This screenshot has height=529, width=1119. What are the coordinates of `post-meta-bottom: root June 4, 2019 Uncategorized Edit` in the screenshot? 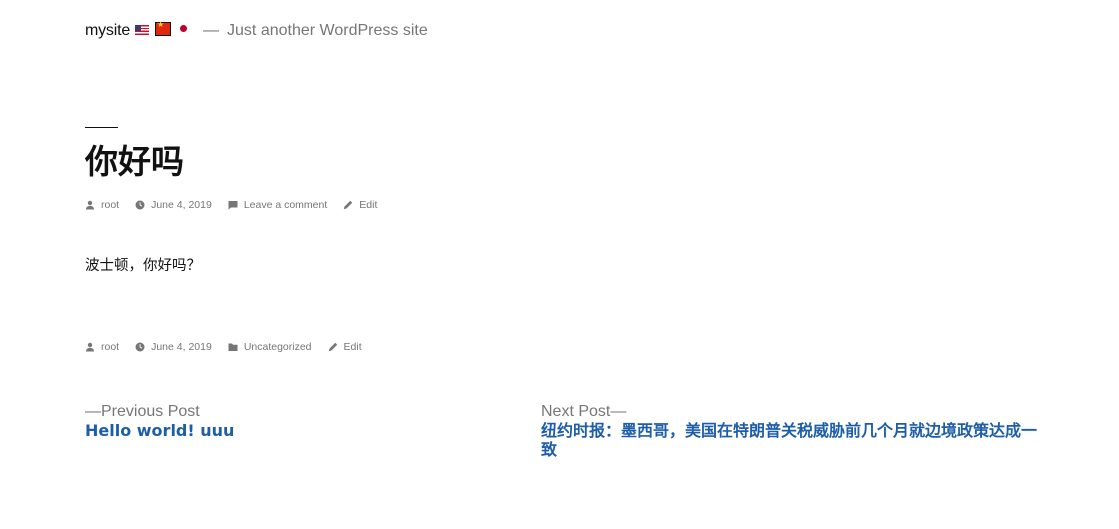 It's located at (231, 347).